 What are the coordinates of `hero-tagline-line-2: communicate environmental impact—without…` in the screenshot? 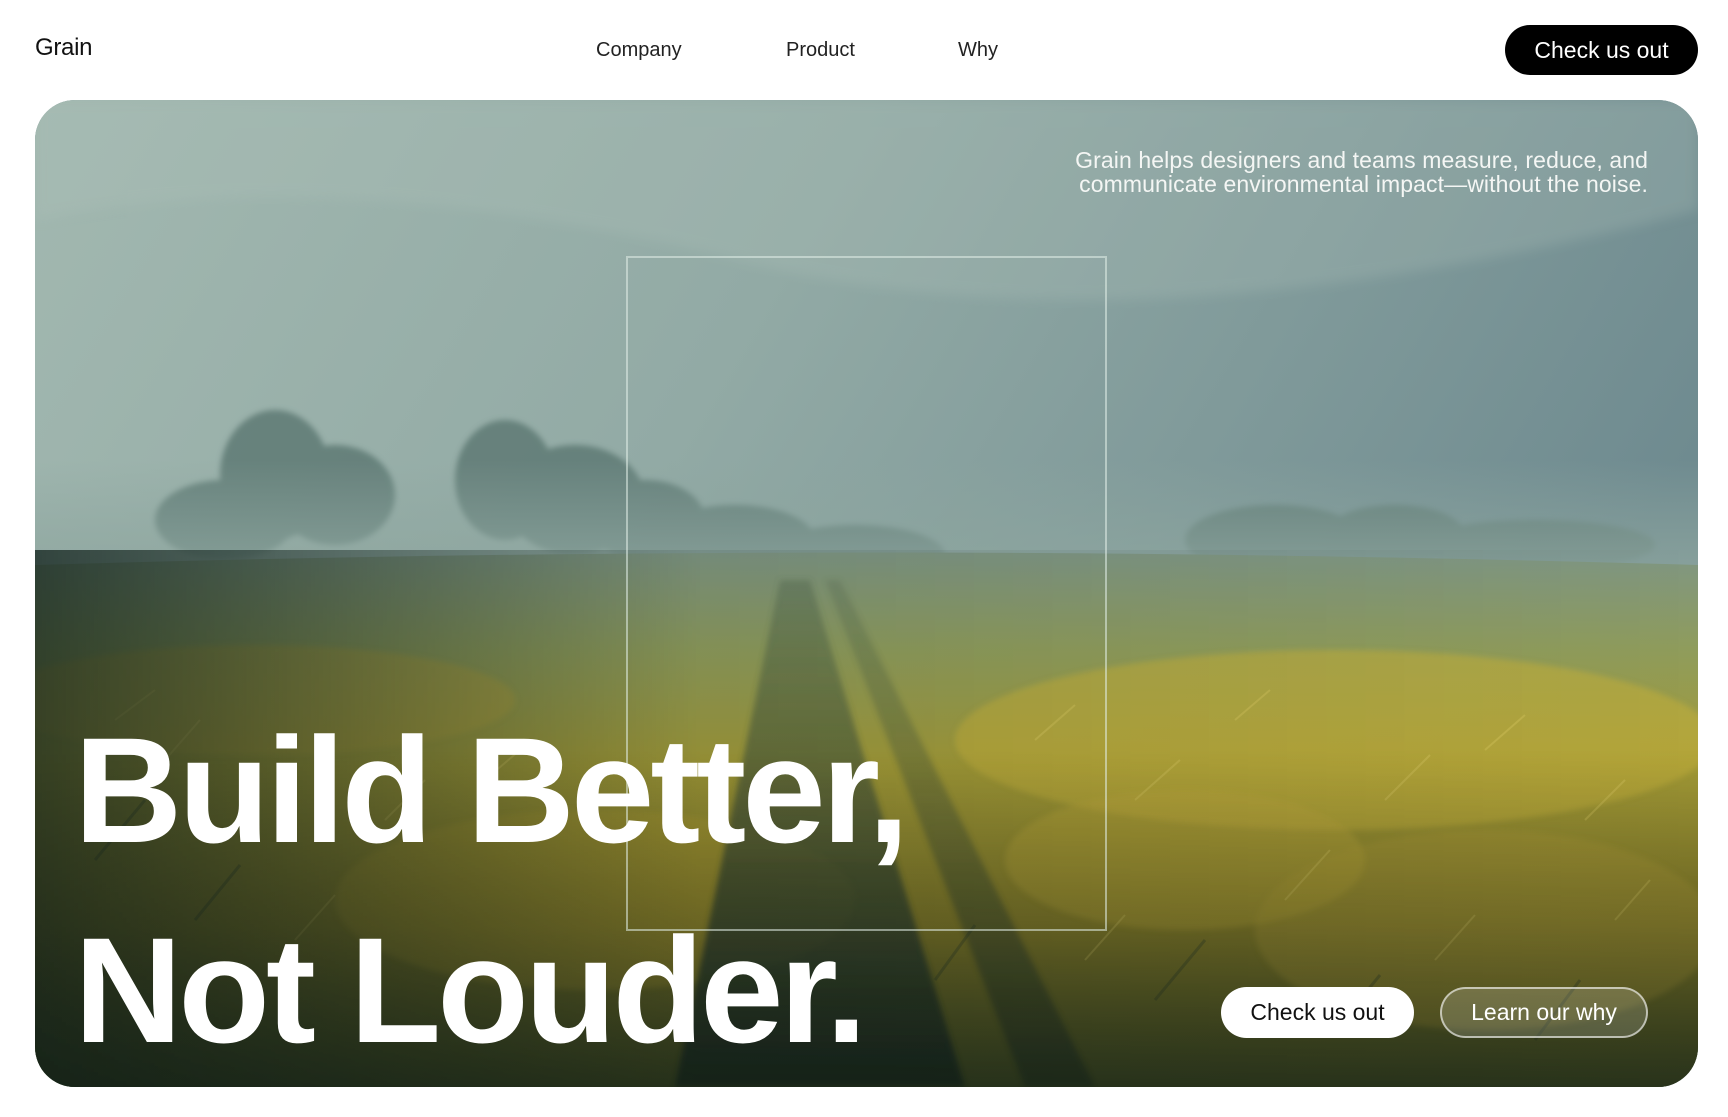 It's located at (1363, 184).